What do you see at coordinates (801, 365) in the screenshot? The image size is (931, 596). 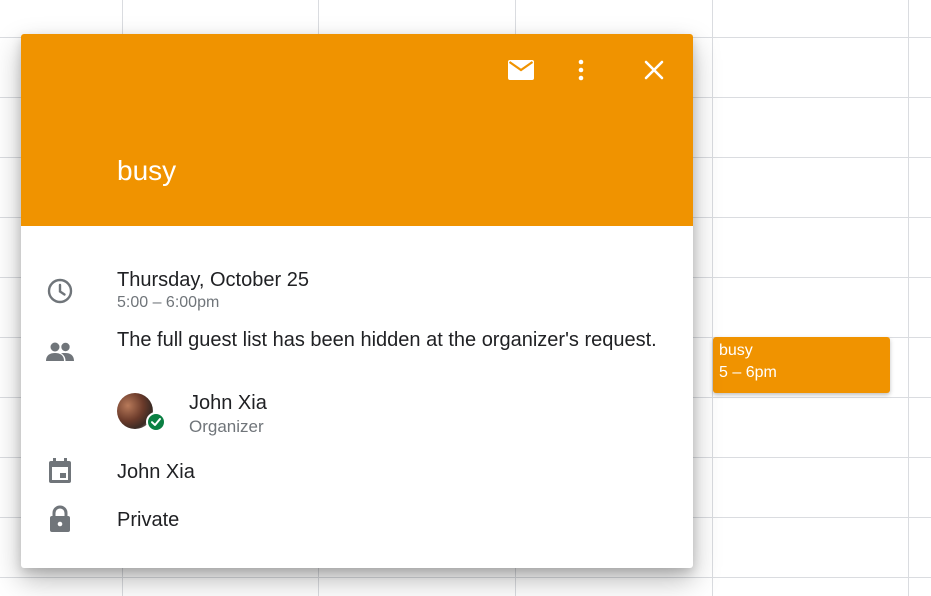 I see `calendar-event-chip: busy 5 – 6pm` at bounding box center [801, 365].